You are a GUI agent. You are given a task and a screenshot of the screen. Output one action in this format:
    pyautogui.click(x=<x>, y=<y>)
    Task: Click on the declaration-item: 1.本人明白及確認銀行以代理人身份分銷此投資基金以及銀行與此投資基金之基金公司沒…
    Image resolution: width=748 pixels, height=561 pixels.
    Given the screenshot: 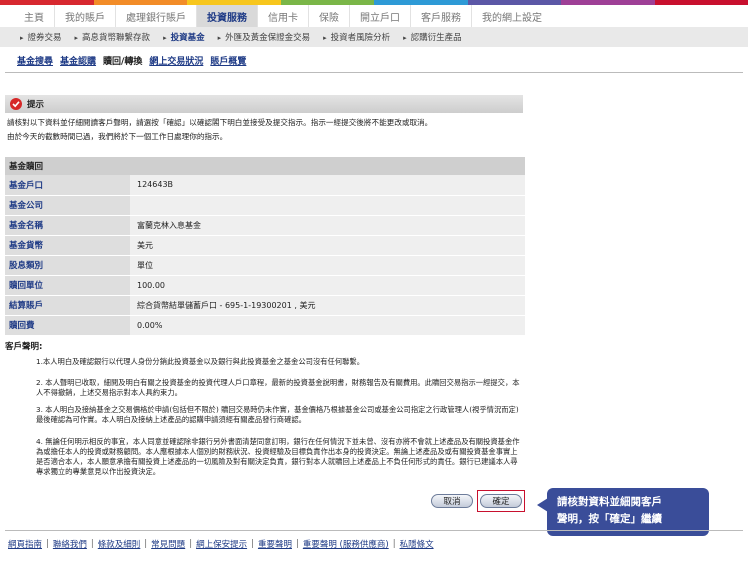 What is the action you would take?
    pyautogui.click(x=200, y=361)
    